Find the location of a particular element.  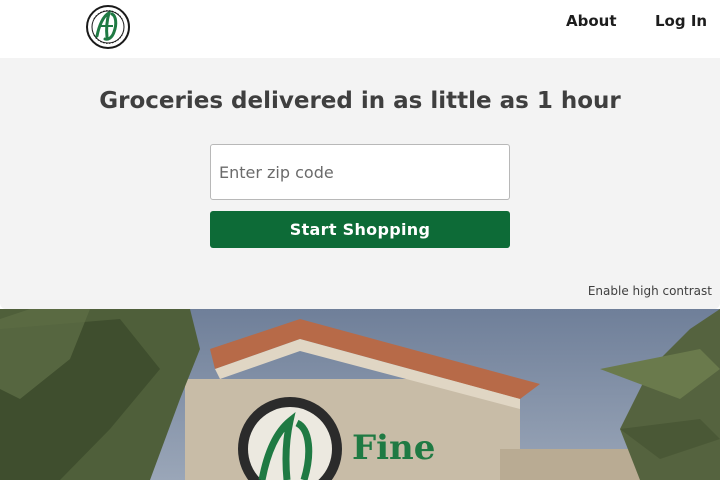

sign-fine-text: Fine is located at coordinates (393, 448).